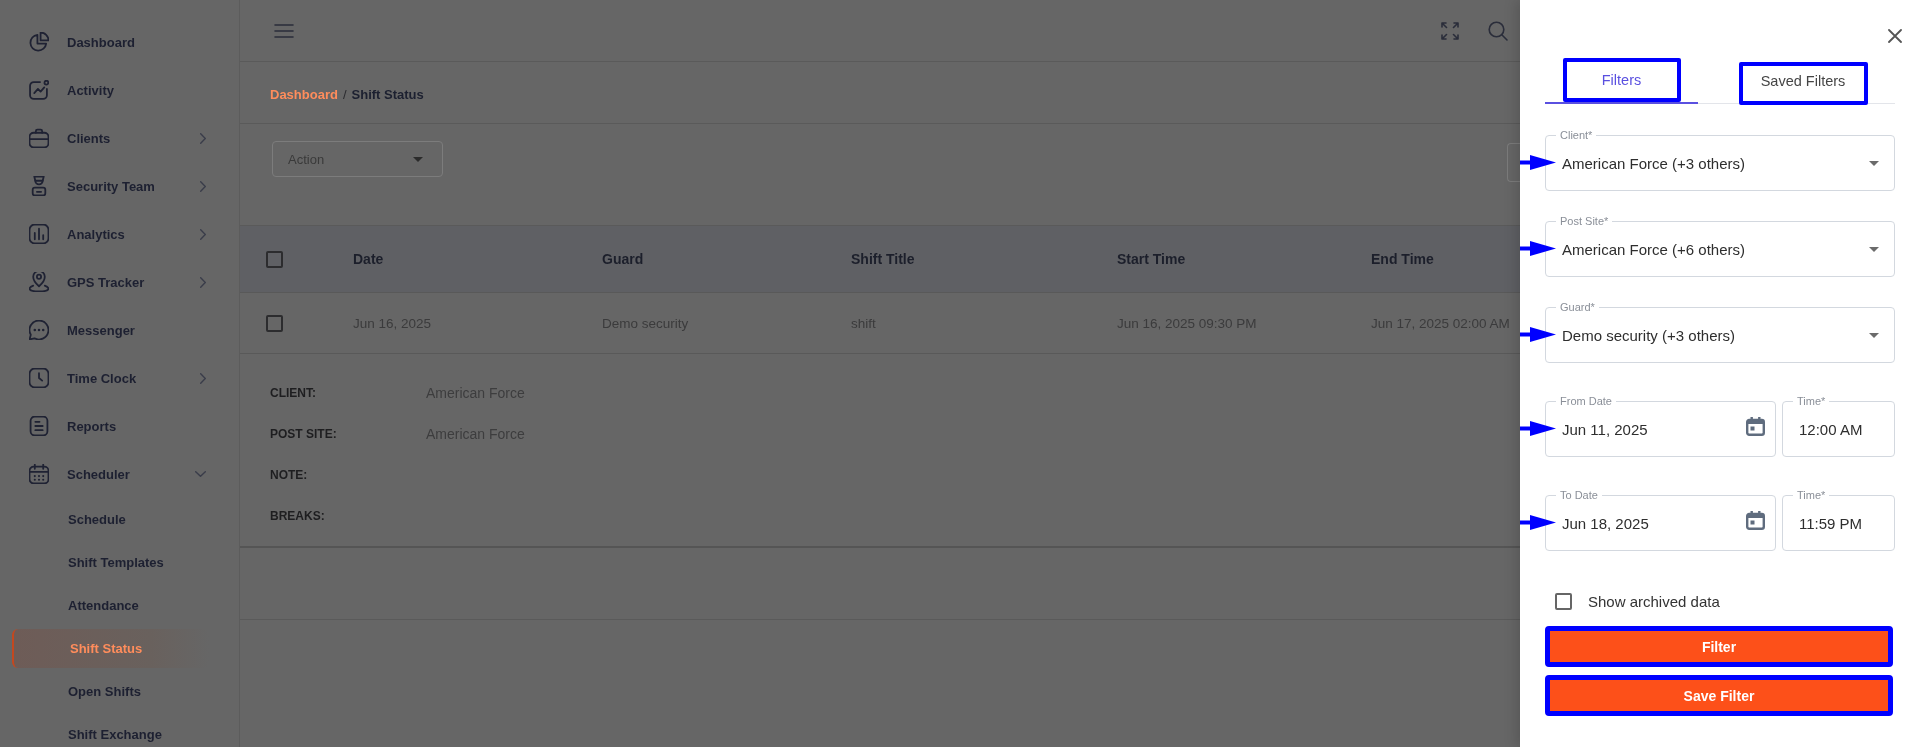 The width and height of the screenshot is (1919, 747). Describe the element at coordinates (368, 259) in the screenshot. I see `column-header: Date` at that location.